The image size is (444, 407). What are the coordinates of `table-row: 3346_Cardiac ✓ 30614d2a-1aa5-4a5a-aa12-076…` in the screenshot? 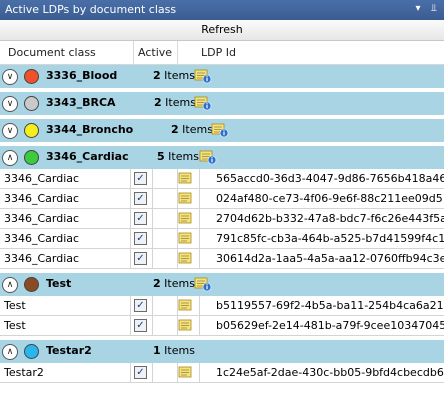 It's located at (222, 259).